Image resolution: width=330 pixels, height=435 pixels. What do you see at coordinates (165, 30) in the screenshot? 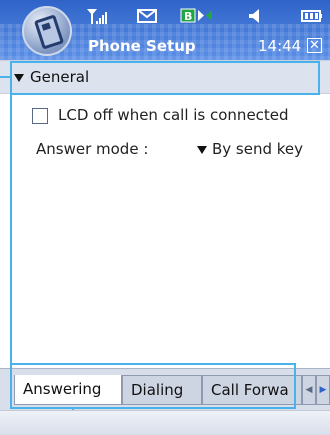
I see `title-bar: B Phone Setup 14:44 ✕` at bounding box center [165, 30].